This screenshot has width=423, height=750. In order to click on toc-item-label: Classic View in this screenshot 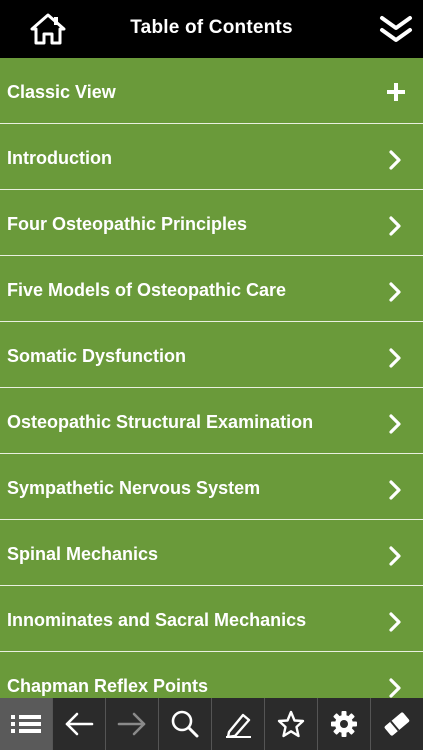, I will do `click(61, 92)`.